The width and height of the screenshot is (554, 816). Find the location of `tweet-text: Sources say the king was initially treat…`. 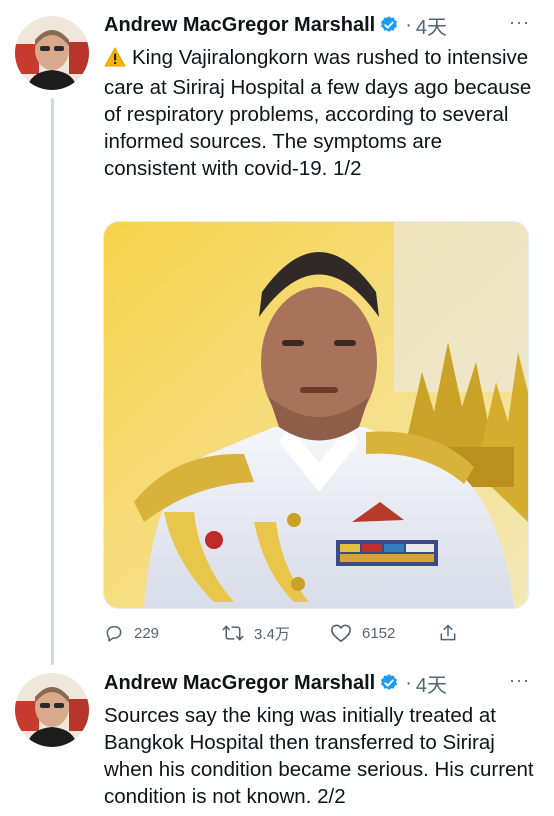

tweet-text: Sources say the king was initially treat… is located at coordinates (319, 756).